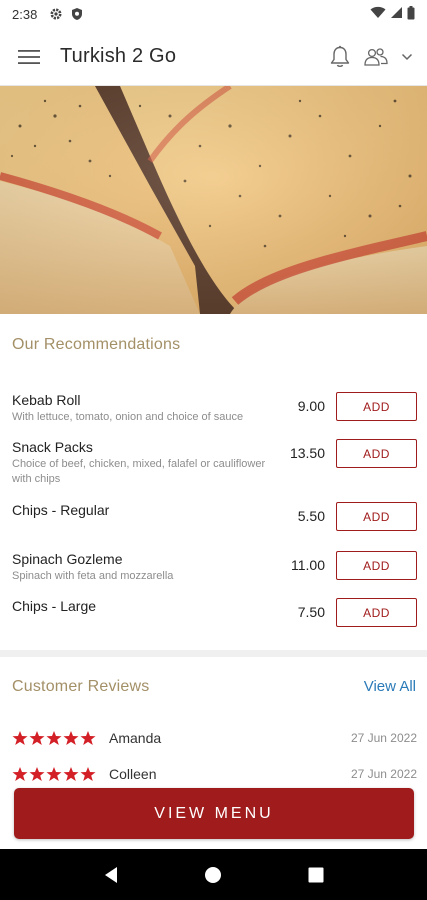 The image size is (427, 900). Describe the element at coordinates (214, 738) in the screenshot. I see `review-item: Amanda 27 Jun 2022` at that location.